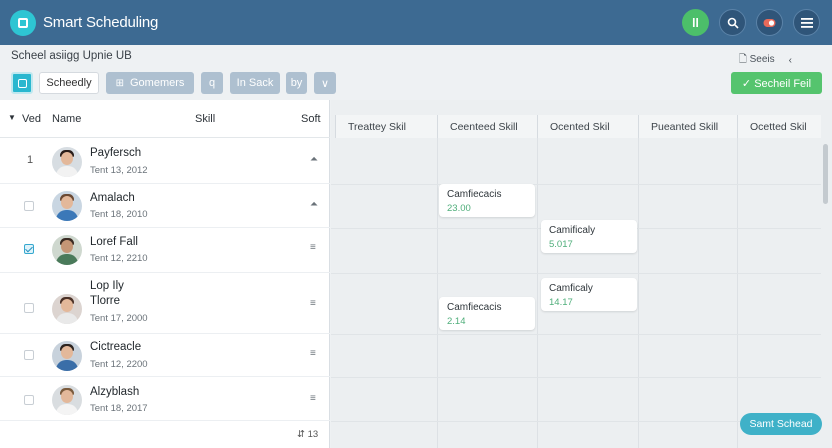  What do you see at coordinates (212, 83) in the screenshot?
I see `q-button: q` at bounding box center [212, 83].